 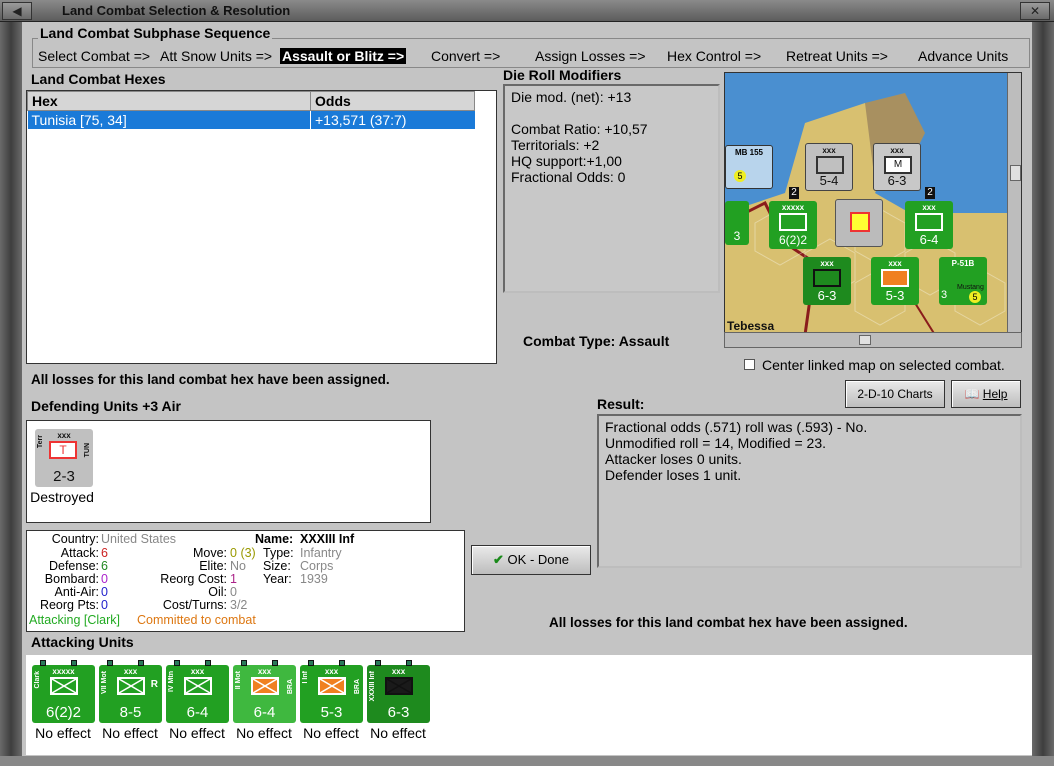 What do you see at coordinates (75, 620) in the screenshot?
I see `attacking-status: Attacking [Clark]` at bounding box center [75, 620].